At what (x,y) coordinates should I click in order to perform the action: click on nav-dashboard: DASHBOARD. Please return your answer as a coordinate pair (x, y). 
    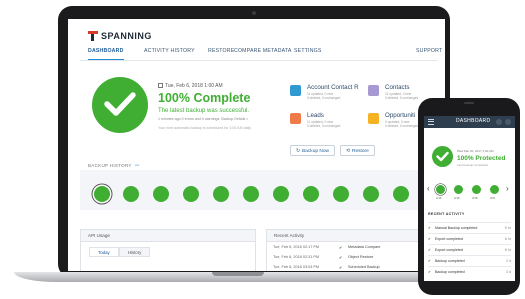
    Looking at the image, I should click on (106, 54).